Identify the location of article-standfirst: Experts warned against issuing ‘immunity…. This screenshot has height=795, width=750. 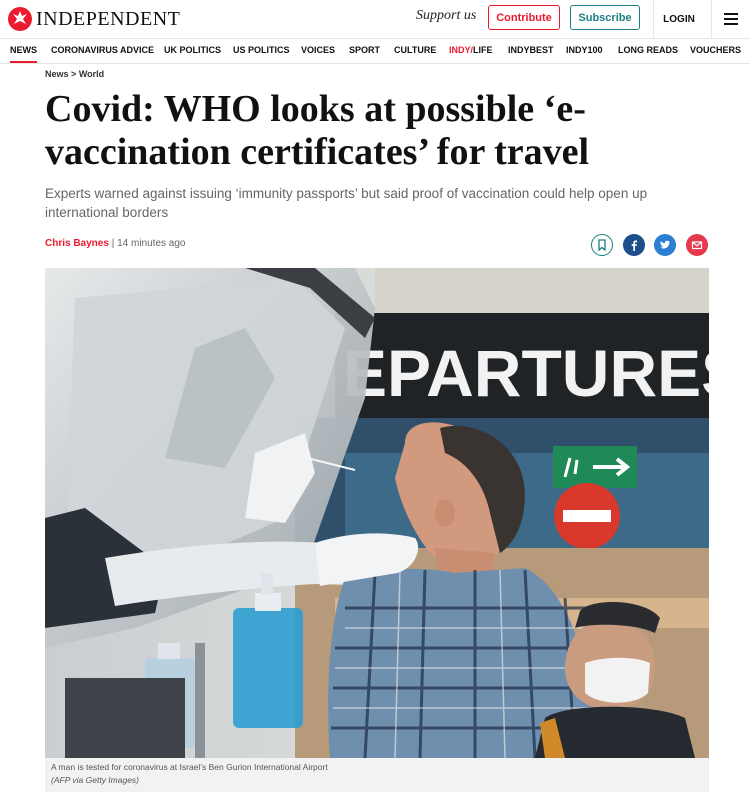
(346, 203).